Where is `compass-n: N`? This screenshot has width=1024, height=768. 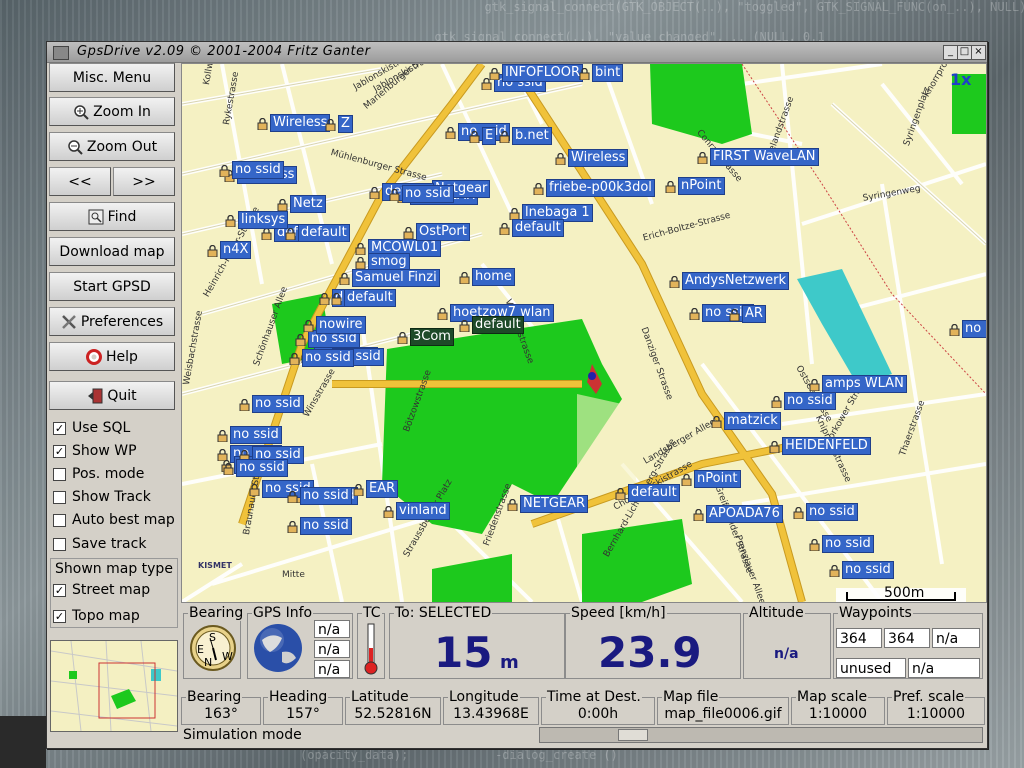 compass-n: N is located at coordinates (208, 662).